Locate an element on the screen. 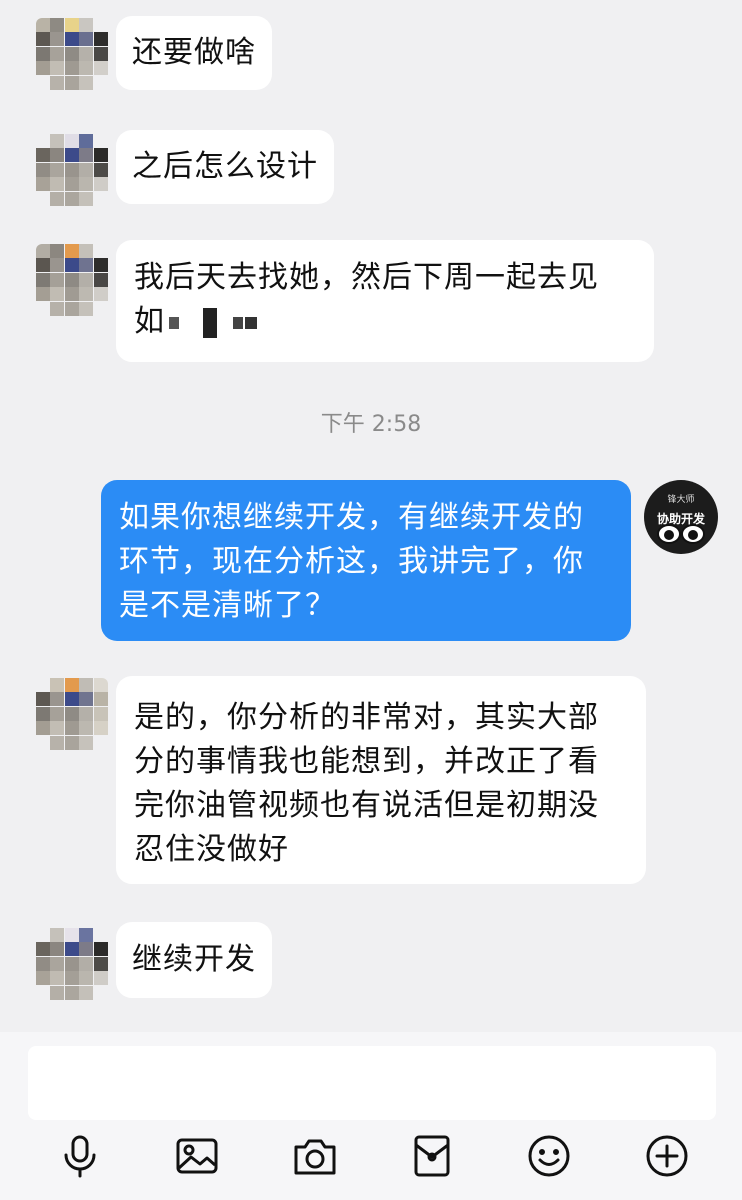 Image resolution: width=742 pixels, height=1200 pixels. avatar-caption-top: 锋大师 is located at coordinates (681, 500).